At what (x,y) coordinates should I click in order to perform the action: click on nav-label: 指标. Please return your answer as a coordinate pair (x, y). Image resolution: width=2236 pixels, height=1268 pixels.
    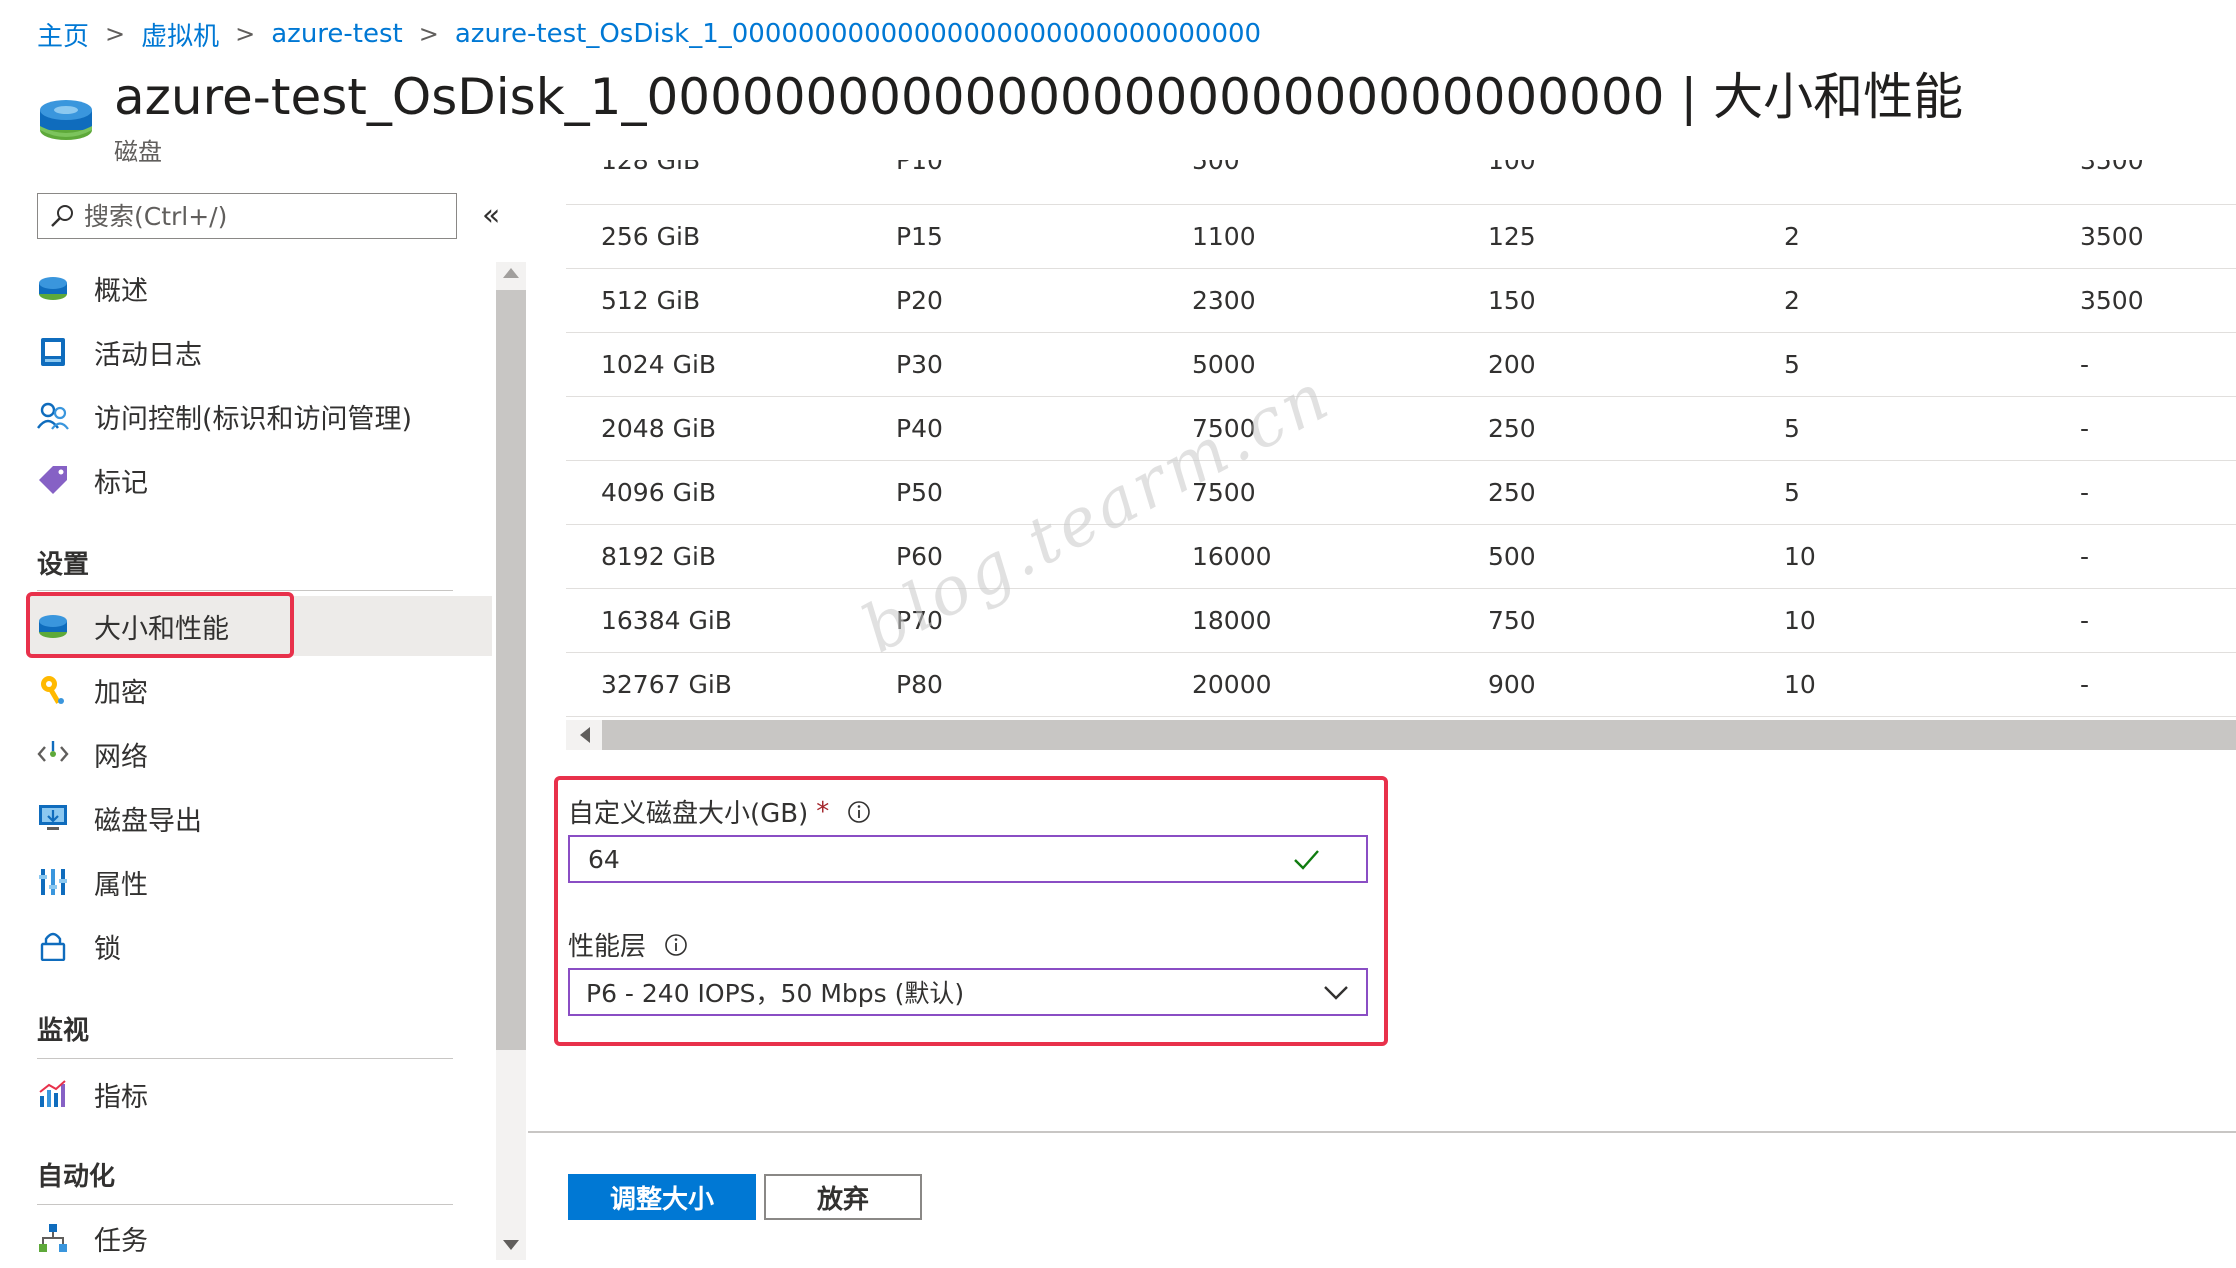
    Looking at the image, I should click on (121, 1097).